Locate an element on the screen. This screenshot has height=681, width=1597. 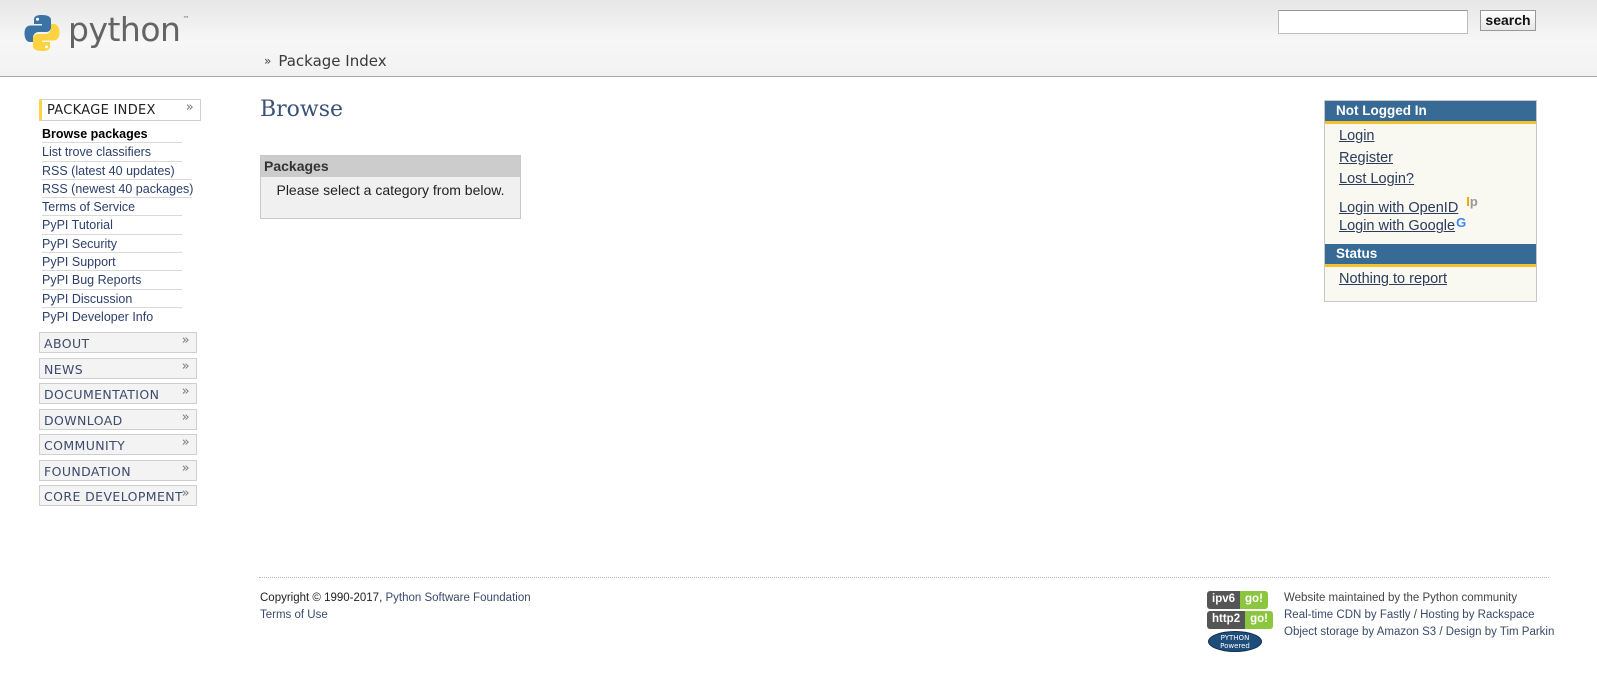
fastly-link: Real-time CDN by Fastly is located at coordinates (1347, 615).